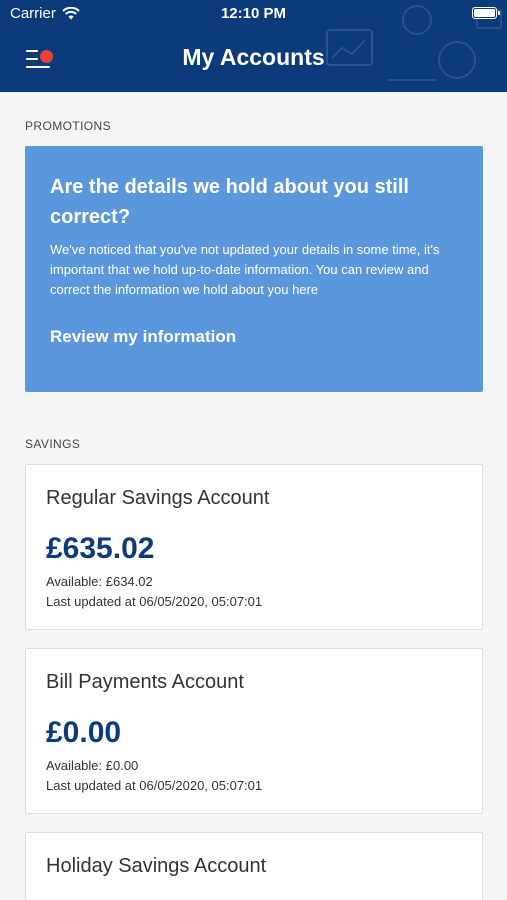  I want to click on savings-section-label: SAVINGS, so click(53, 444).